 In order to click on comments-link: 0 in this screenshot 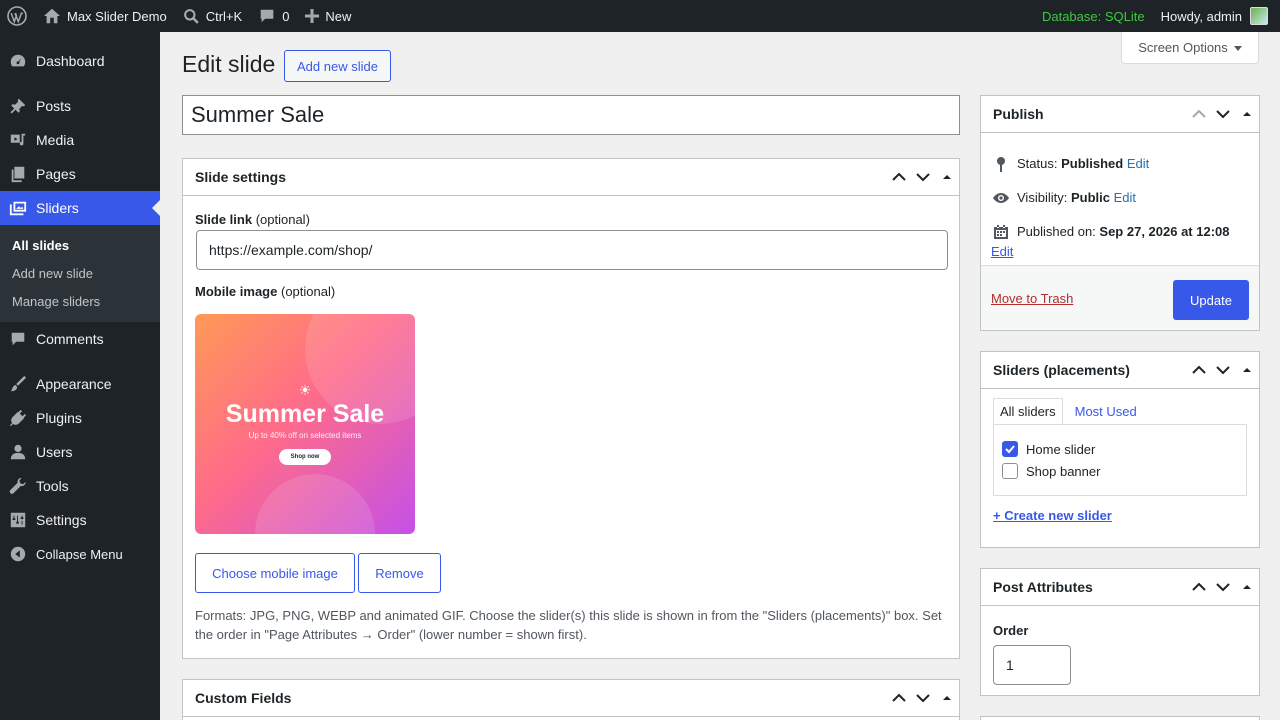, I will do `click(273, 16)`.